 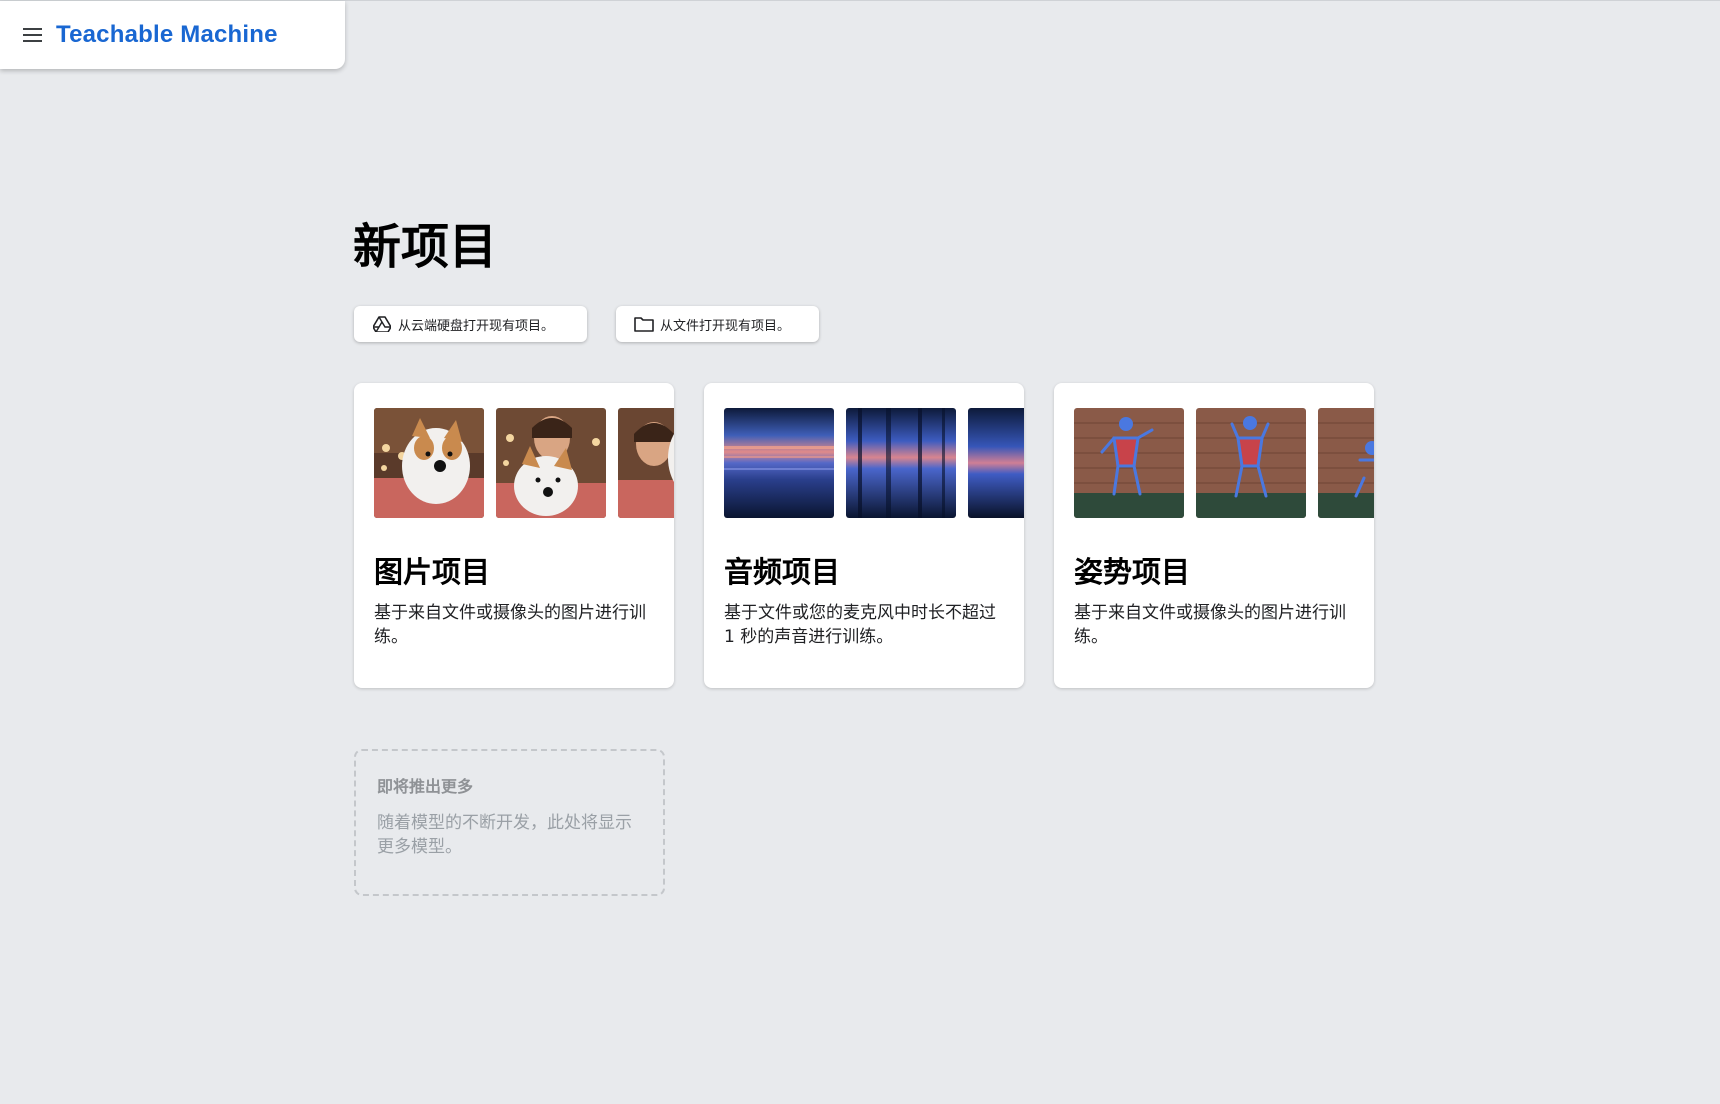 I want to click on app-brand: Teachable Machine, so click(x=167, y=35).